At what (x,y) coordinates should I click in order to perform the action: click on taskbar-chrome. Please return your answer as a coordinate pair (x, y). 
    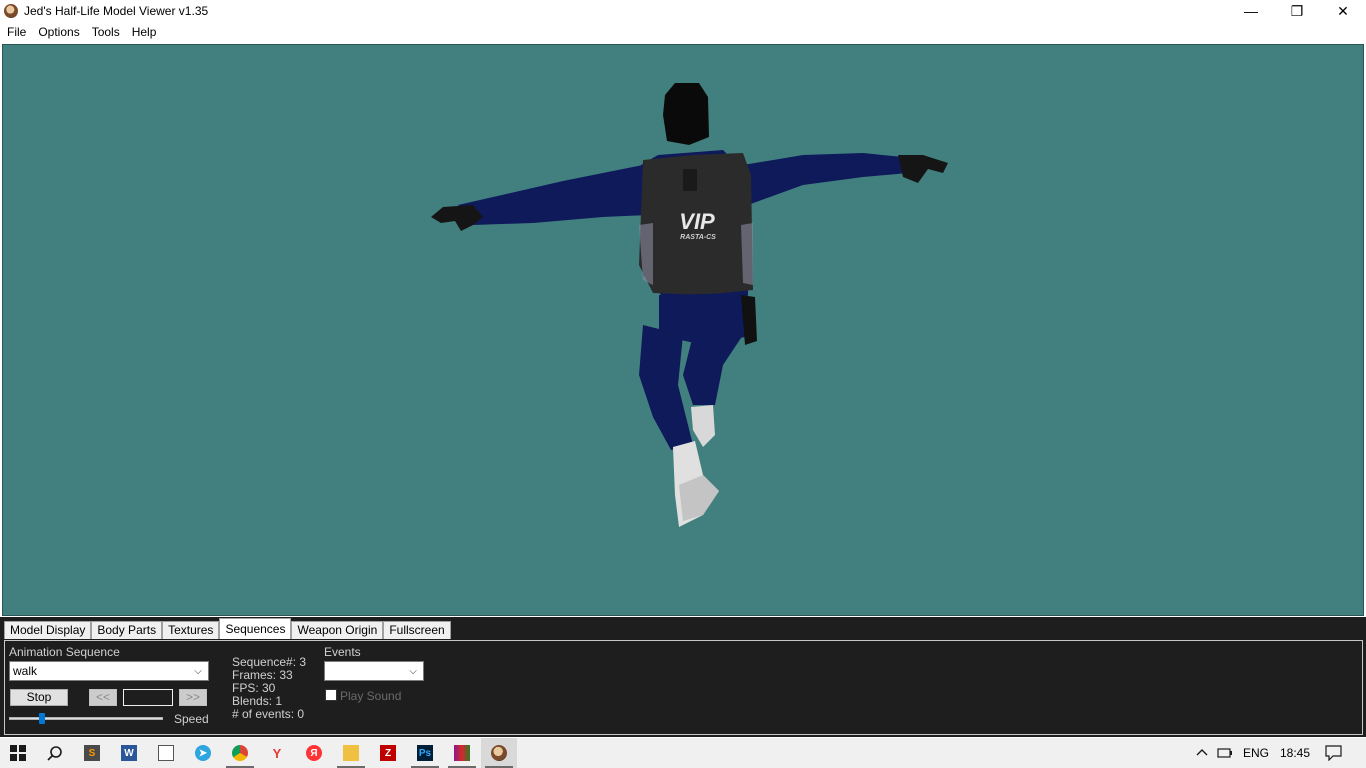
    Looking at the image, I should click on (240, 753).